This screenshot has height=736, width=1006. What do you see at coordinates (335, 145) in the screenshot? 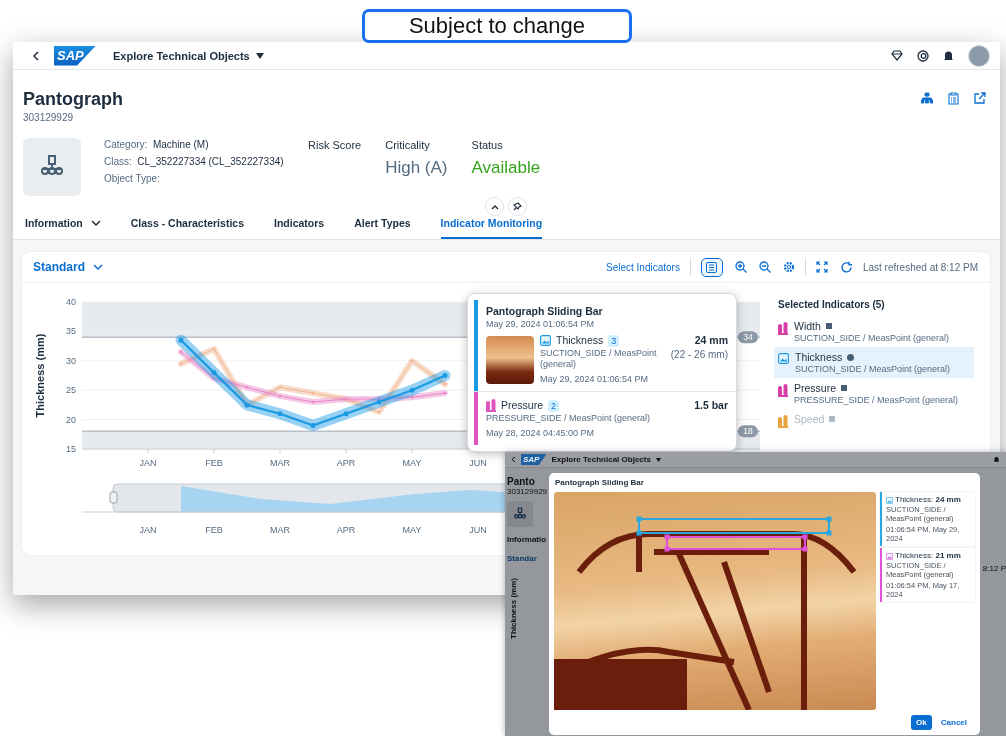
I see `kpi-label: Risk Score` at bounding box center [335, 145].